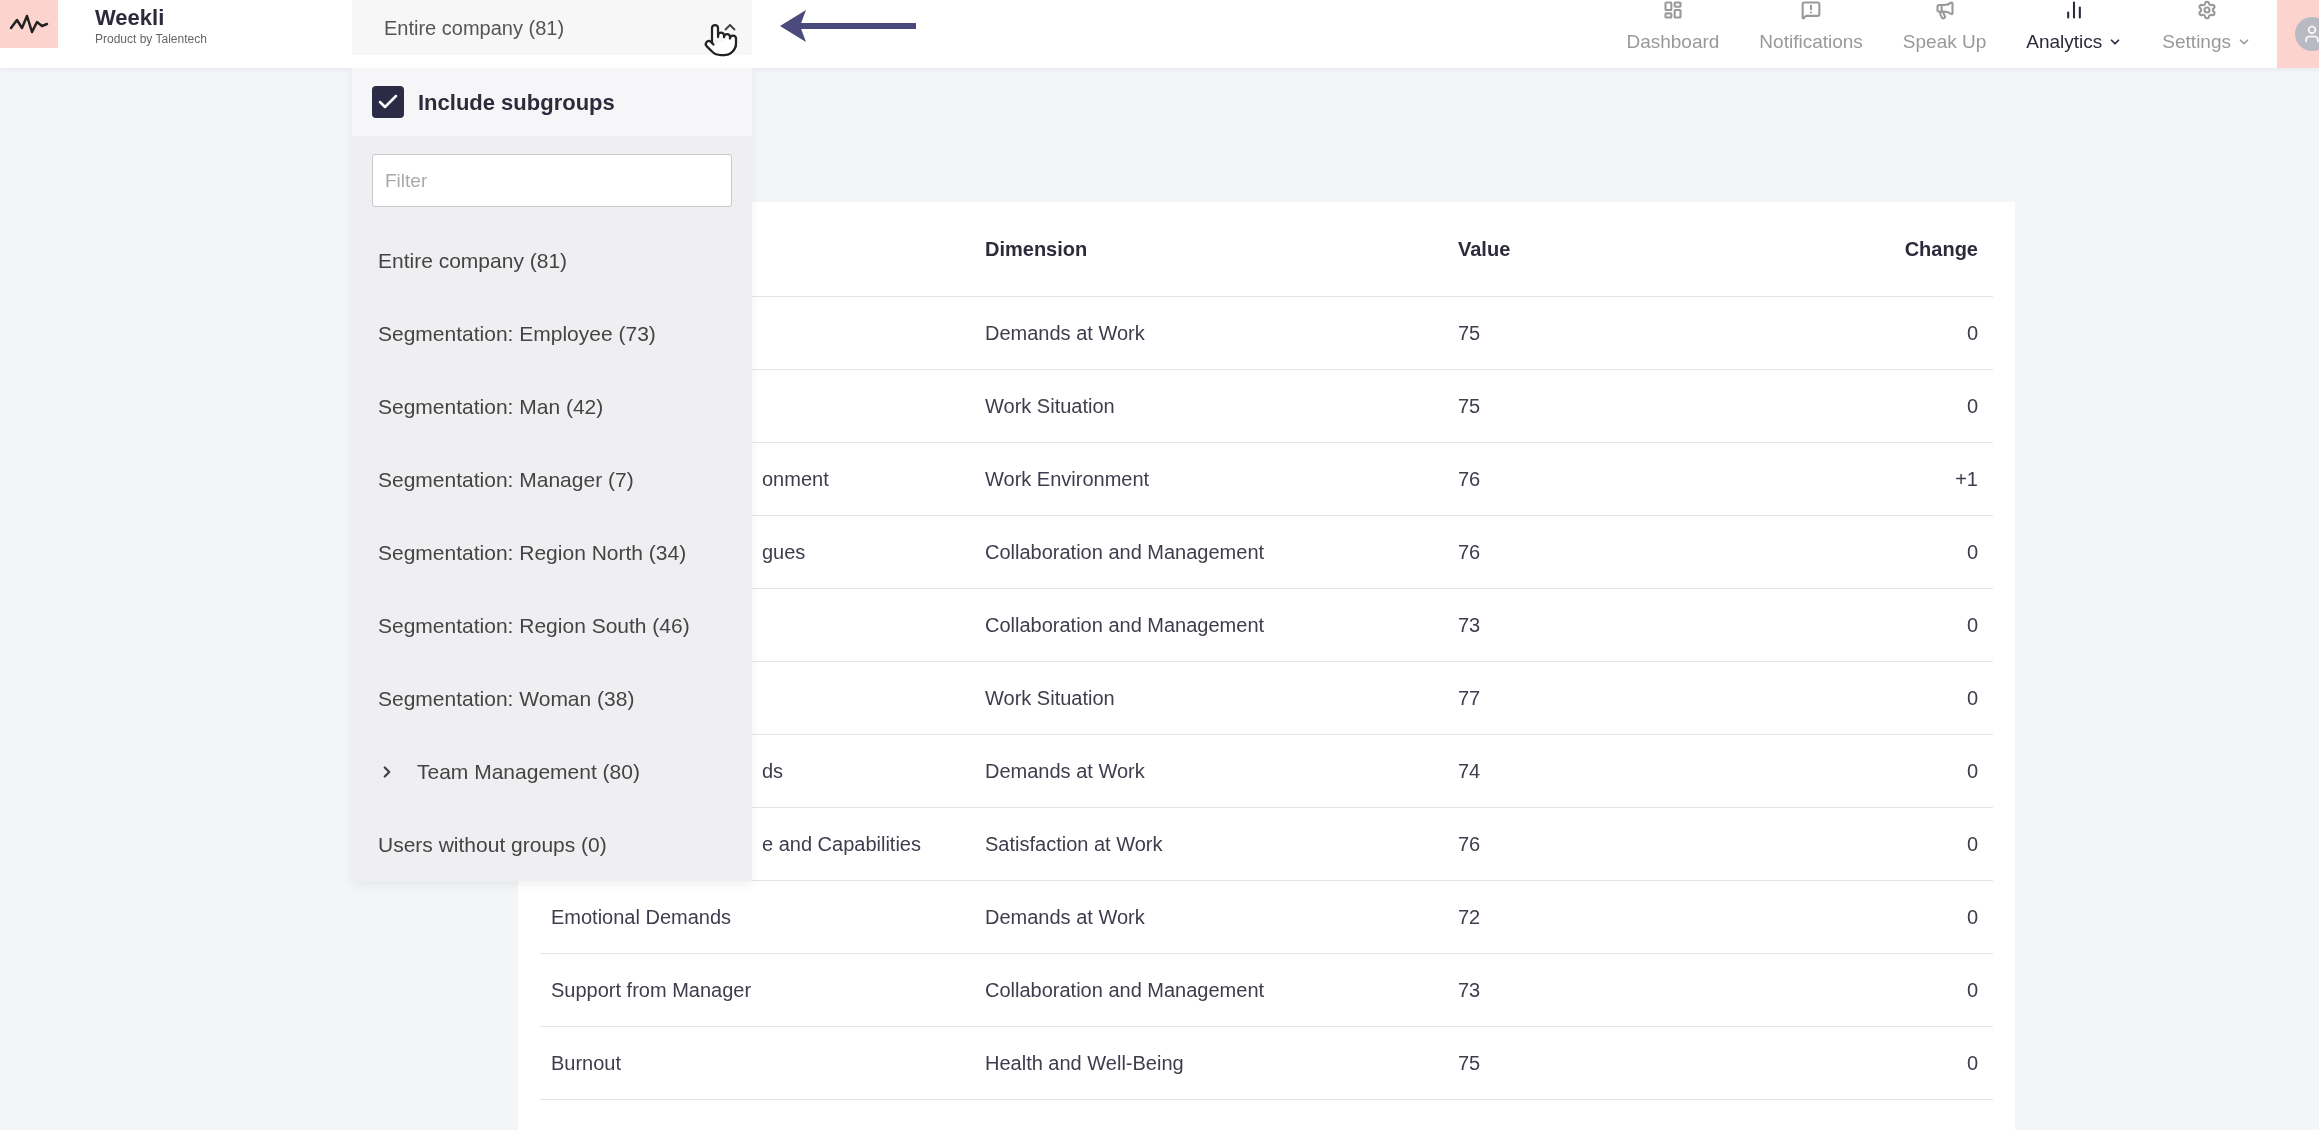 Image resolution: width=2319 pixels, height=1130 pixels. What do you see at coordinates (552, 625) in the screenshot?
I see `dropdown-item: Segmentation: Region South (46)` at bounding box center [552, 625].